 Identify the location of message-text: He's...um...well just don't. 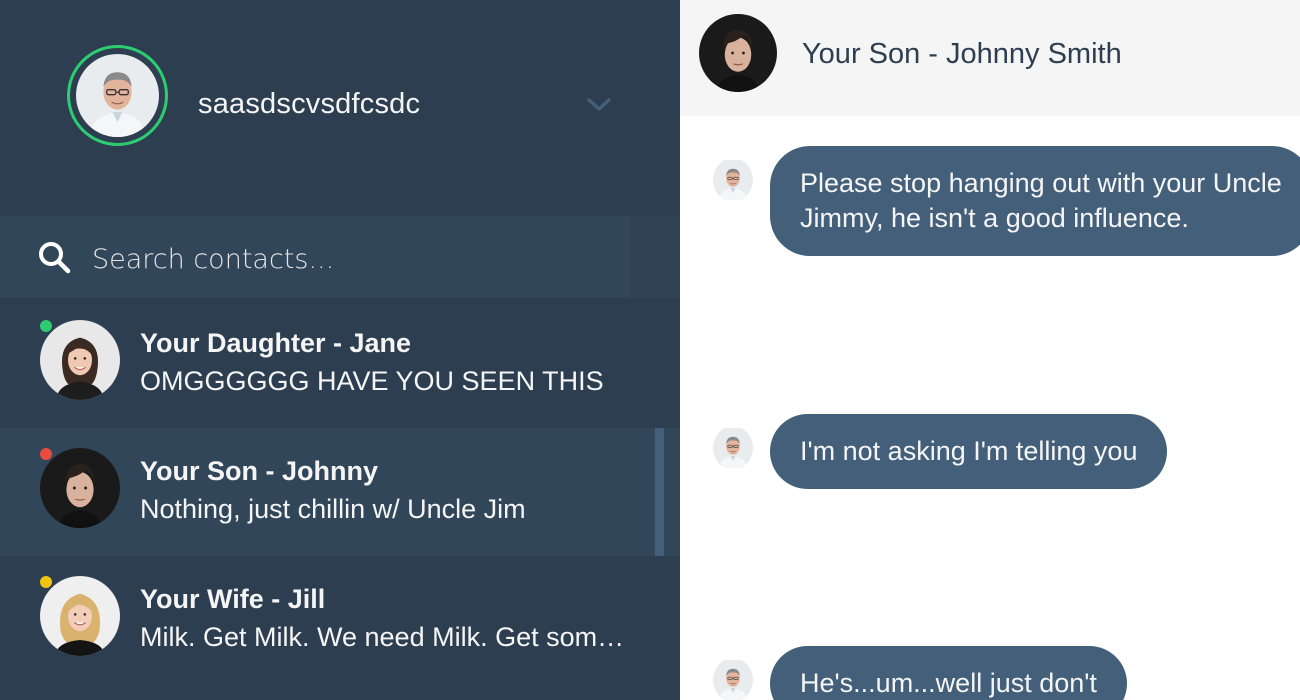
(948, 683).